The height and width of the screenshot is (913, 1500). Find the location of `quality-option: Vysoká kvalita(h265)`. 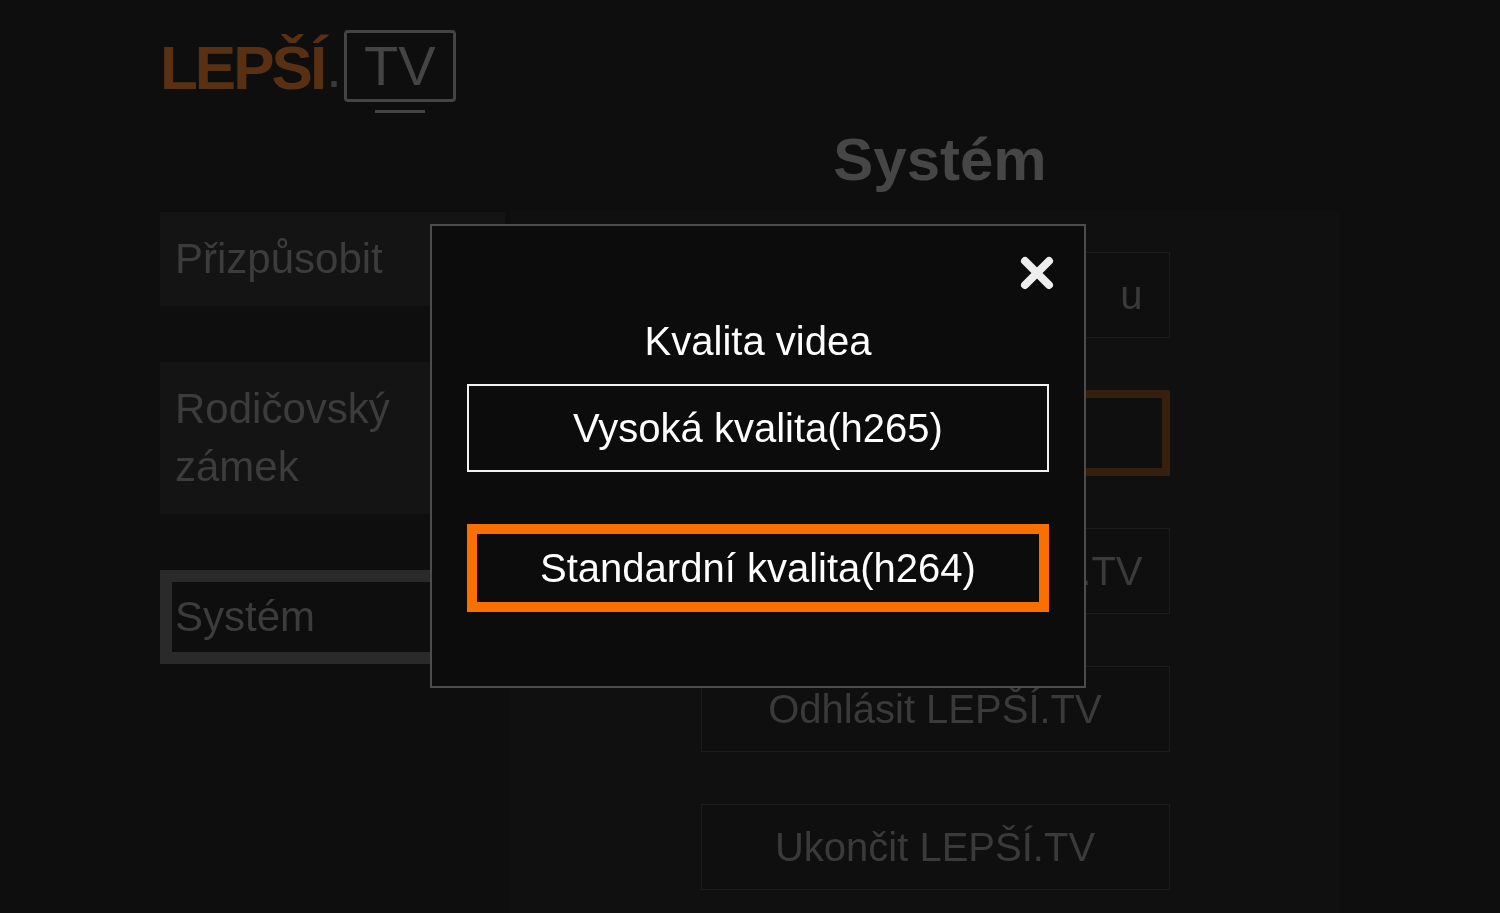

quality-option: Vysoká kvalita(h265) is located at coordinates (758, 428).